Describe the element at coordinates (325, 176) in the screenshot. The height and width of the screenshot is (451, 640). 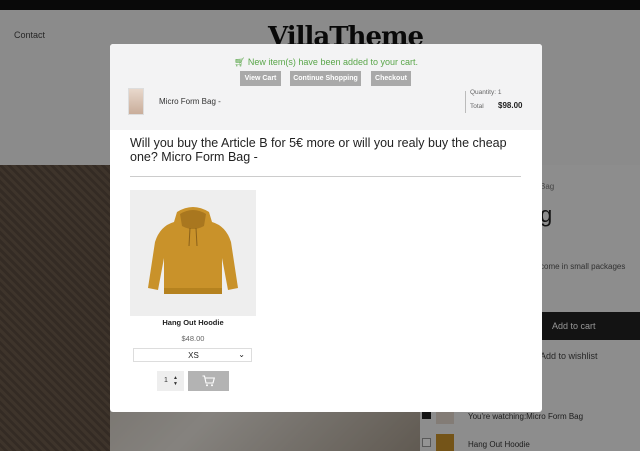
I see `section-divider` at that location.